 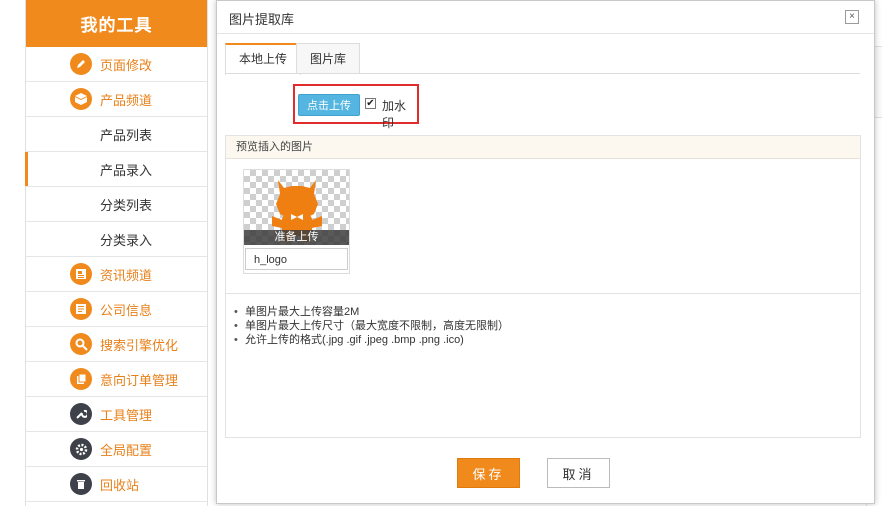 I want to click on watermark-label: 加水印, so click(x=394, y=114).